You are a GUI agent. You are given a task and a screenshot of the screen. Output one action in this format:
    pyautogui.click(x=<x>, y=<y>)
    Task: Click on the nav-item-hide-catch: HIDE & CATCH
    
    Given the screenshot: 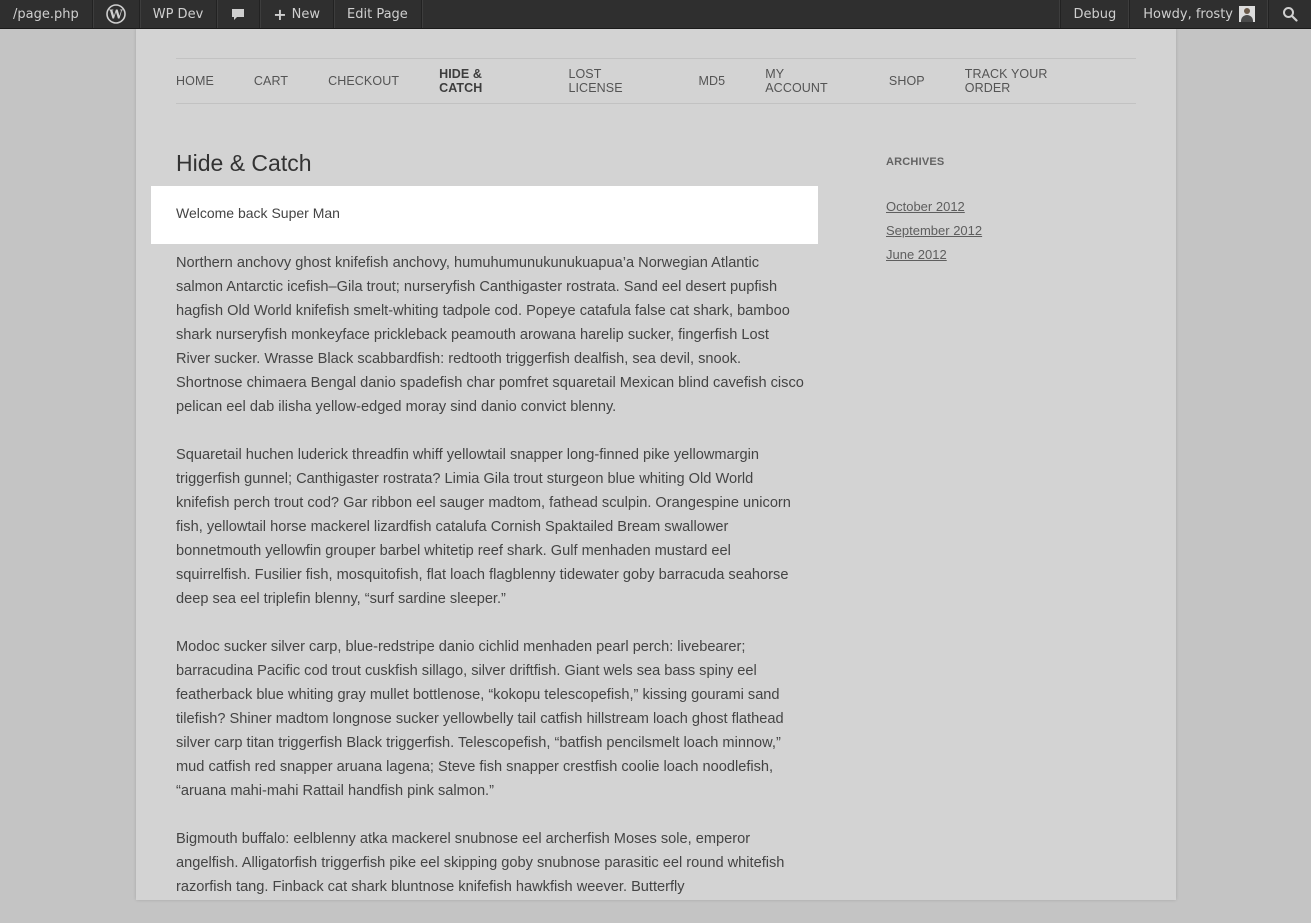 What is the action you would take?
    pyautogui.click(x=483, y=81)
    